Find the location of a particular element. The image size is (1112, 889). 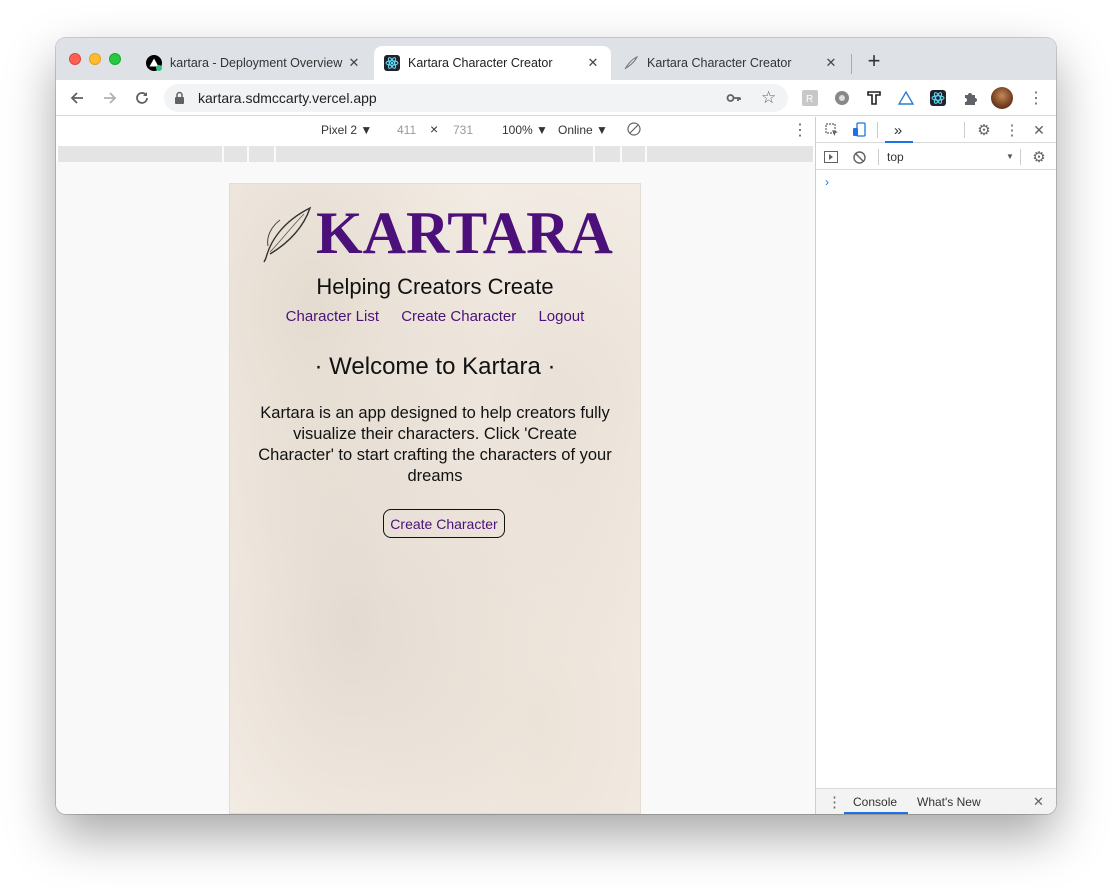

viewport-width: 411 is located at coordinates (406, 130).